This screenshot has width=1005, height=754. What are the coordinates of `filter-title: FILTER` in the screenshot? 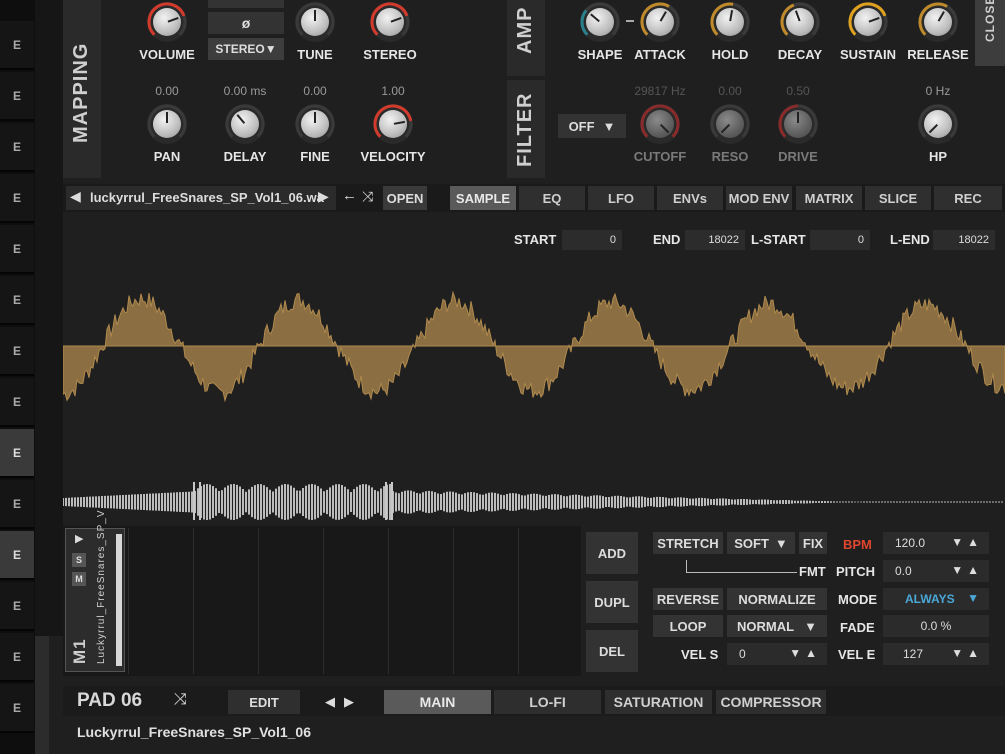 It's located at (525, 129).